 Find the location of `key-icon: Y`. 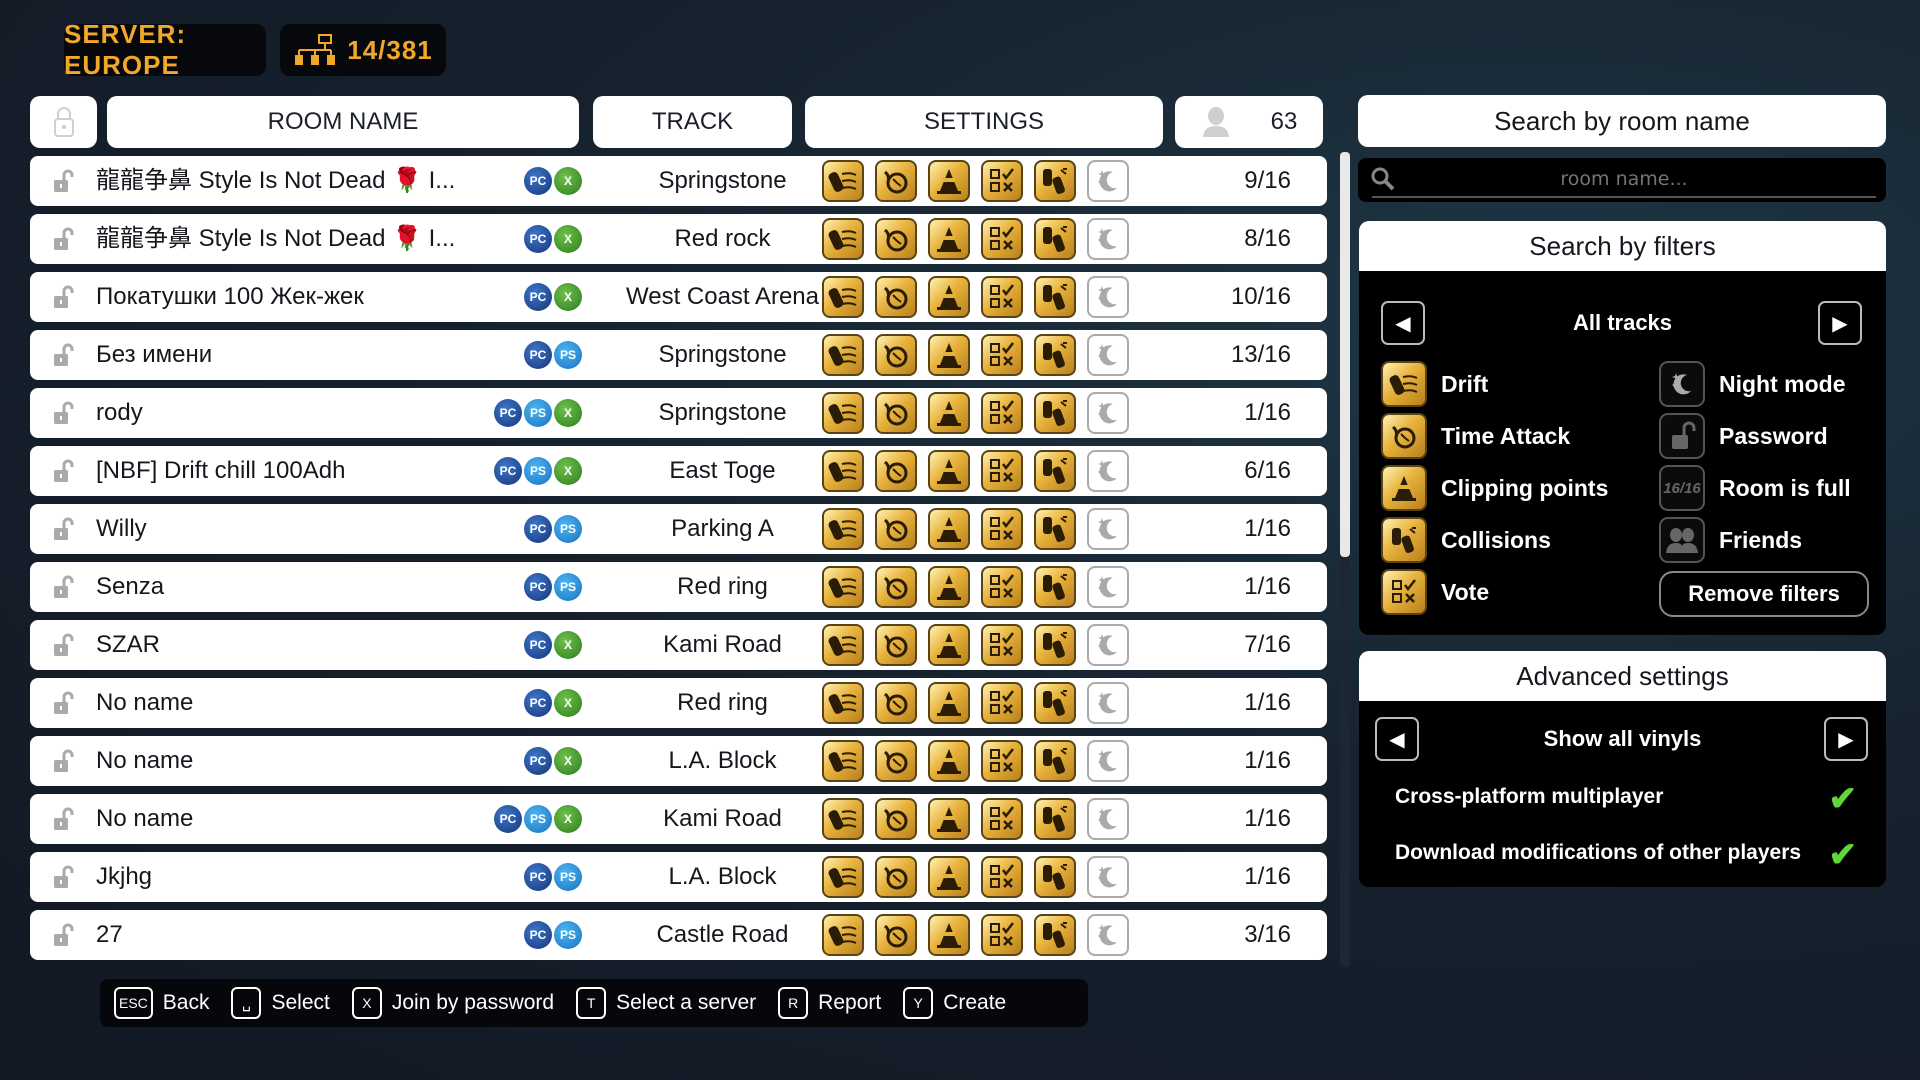

key-icon: Y is located at coordinates (918, 1003).